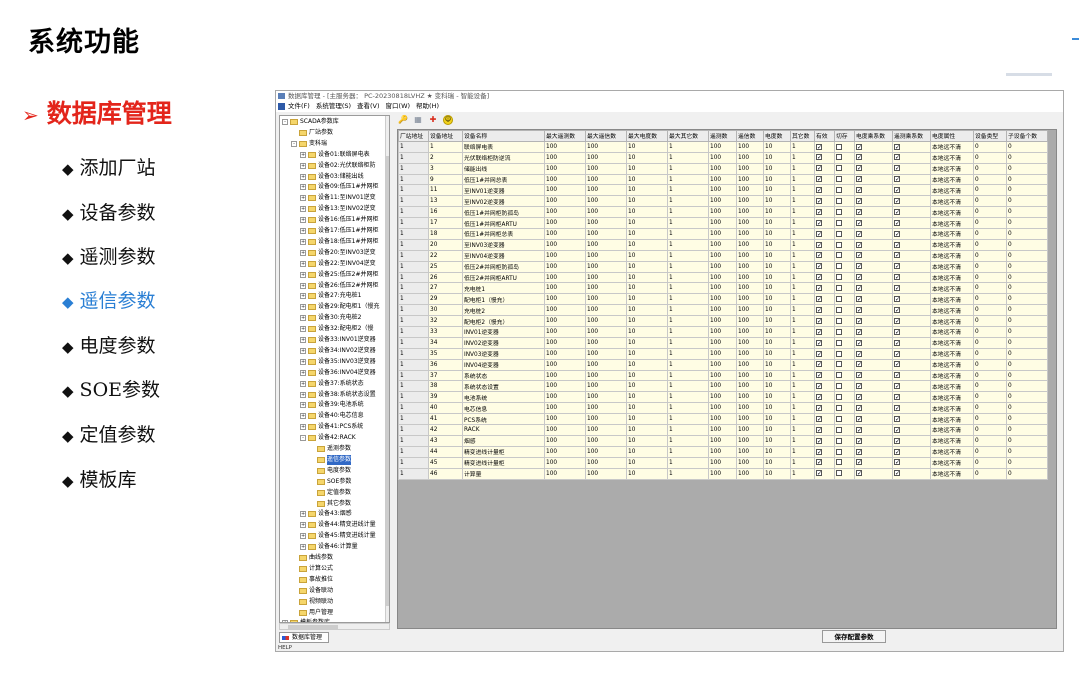 The height and width of the screenshot is (675, 1079). What do you see at coordinates (339, 187) in the screenshot?
I see `tree-node: + 设备09:低压1#并网柜` at bounding box center [339, 187].